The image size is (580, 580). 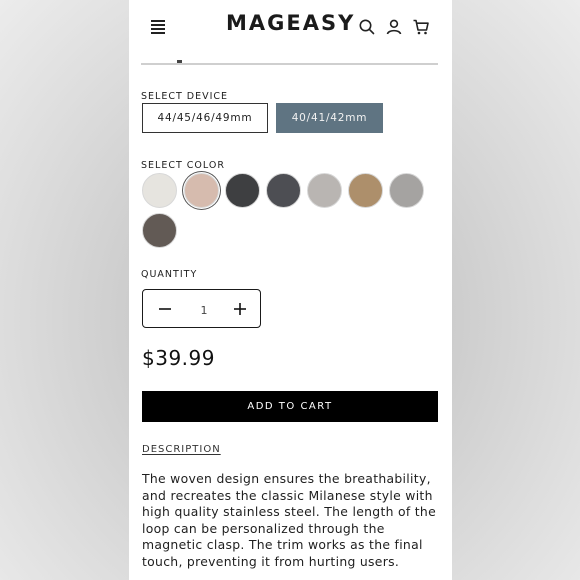 I want to click on cart-icon, so click(x=421, y=27).